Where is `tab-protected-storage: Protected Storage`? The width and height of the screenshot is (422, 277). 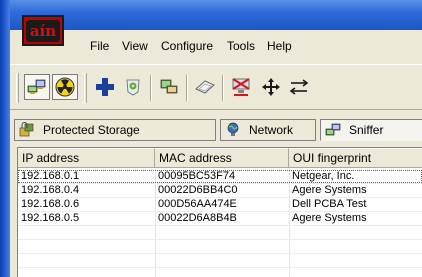 tab-protected-storage: Protected Storage is located at coordinates (115, 130).